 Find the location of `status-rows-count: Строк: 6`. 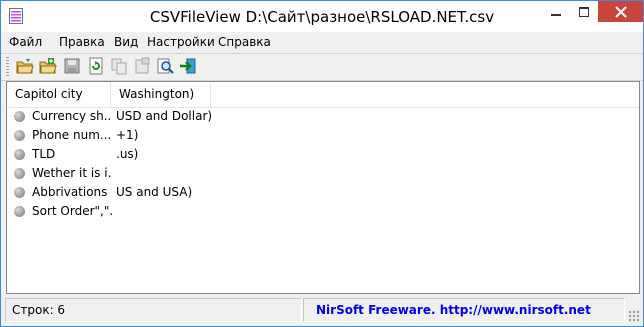

status-rows-count: Строк: 6 is located at coordinates (39, 310).